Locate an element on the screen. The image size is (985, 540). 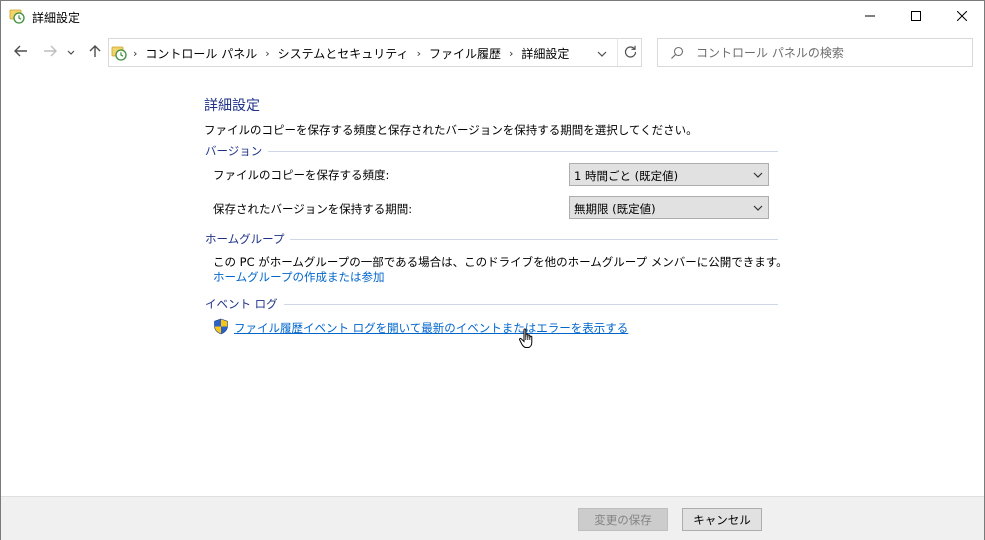
maximize-button is located at coordinates (916, 16).